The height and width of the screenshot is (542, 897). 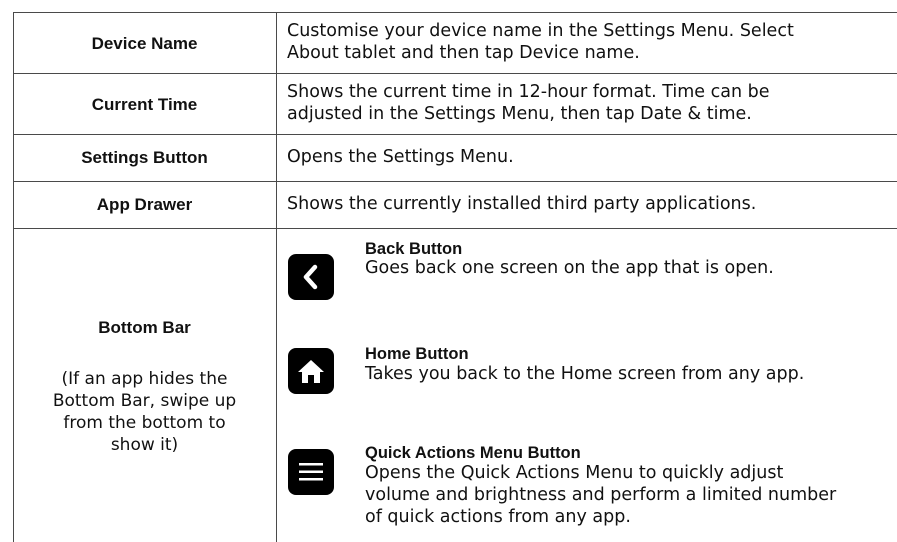 I want to click on row-label-device-name: Device Name, so click(x=144, y=43).